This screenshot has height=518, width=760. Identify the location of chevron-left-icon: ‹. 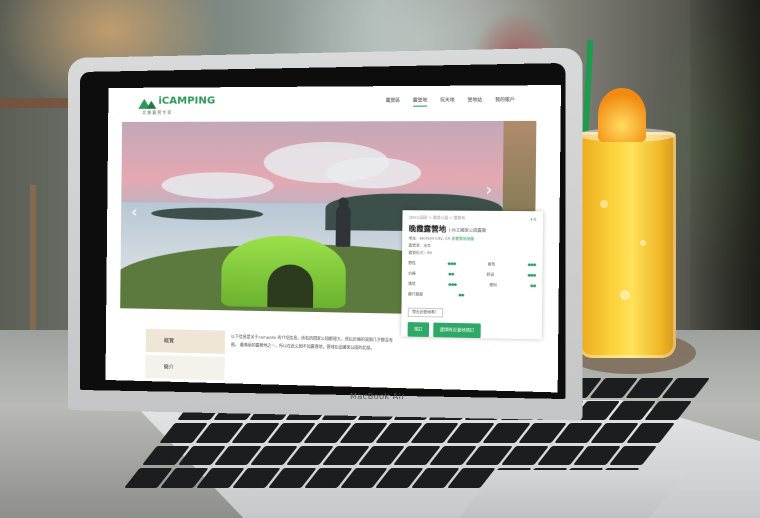
(134, 211).